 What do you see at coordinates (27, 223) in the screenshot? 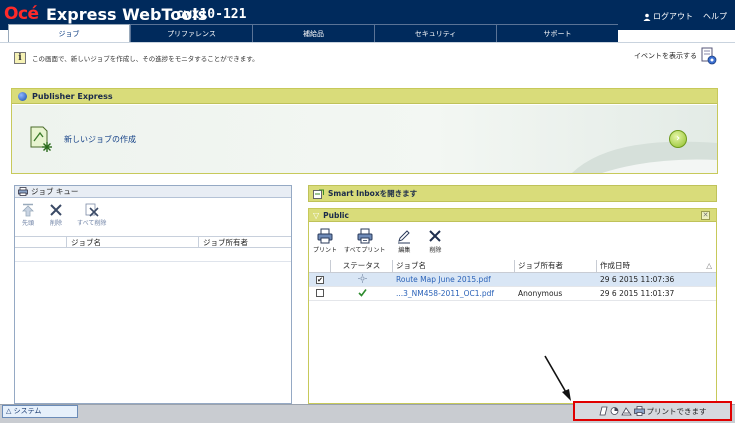
I see `move-to-top-label: 先頭` at bounding box center [27, 223].